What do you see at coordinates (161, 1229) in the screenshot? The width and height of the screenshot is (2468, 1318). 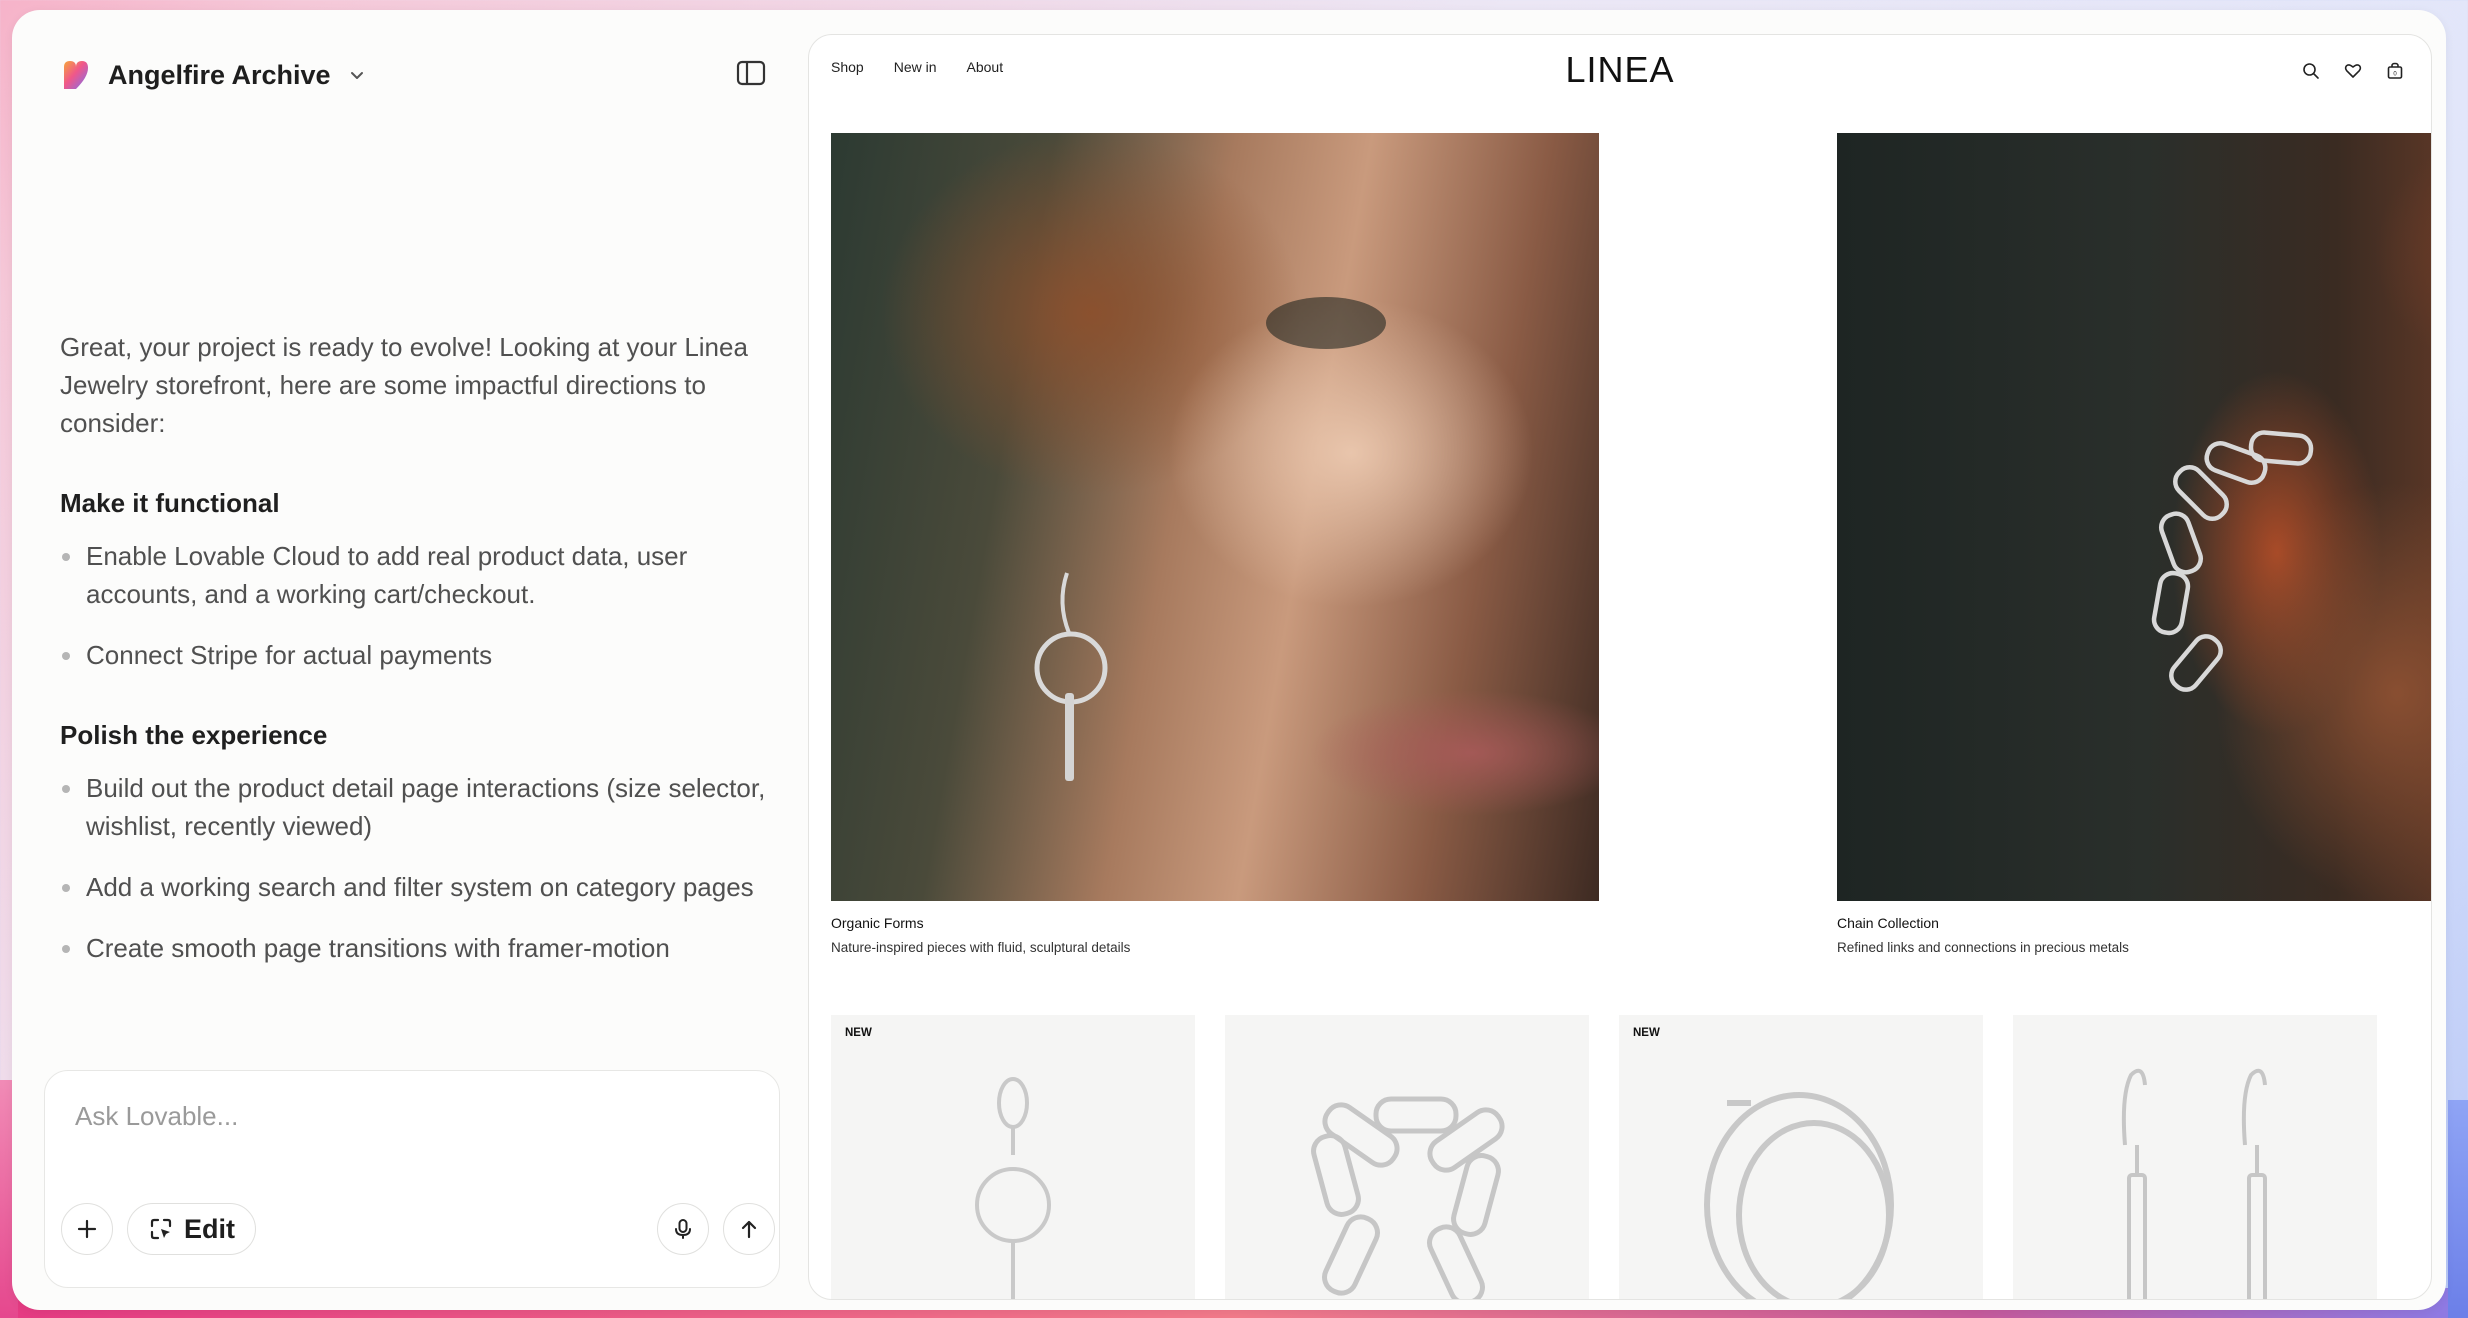 I see `visual-edit-icon` at bounding box center [161, 1229].